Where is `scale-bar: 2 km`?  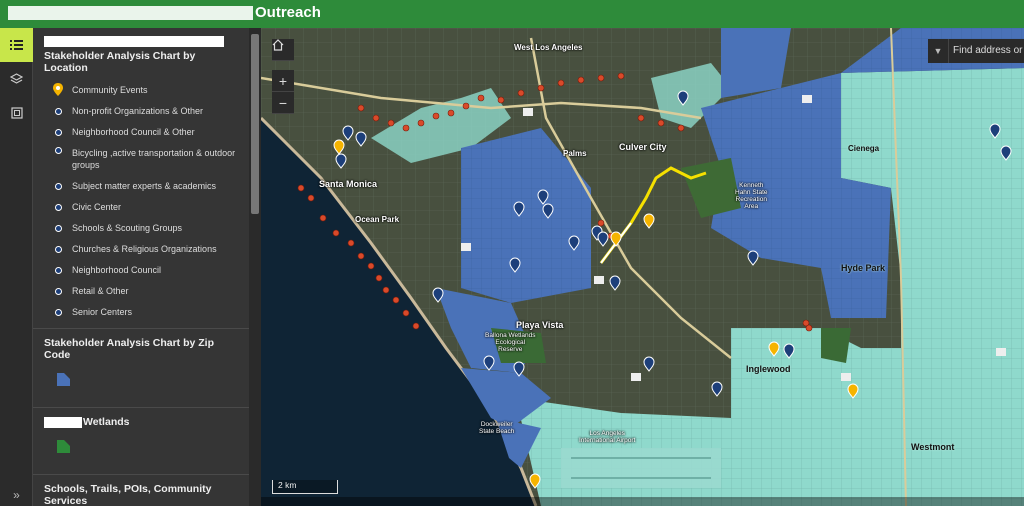 scale-bar: 2 km is located at coordinates (305, 487).